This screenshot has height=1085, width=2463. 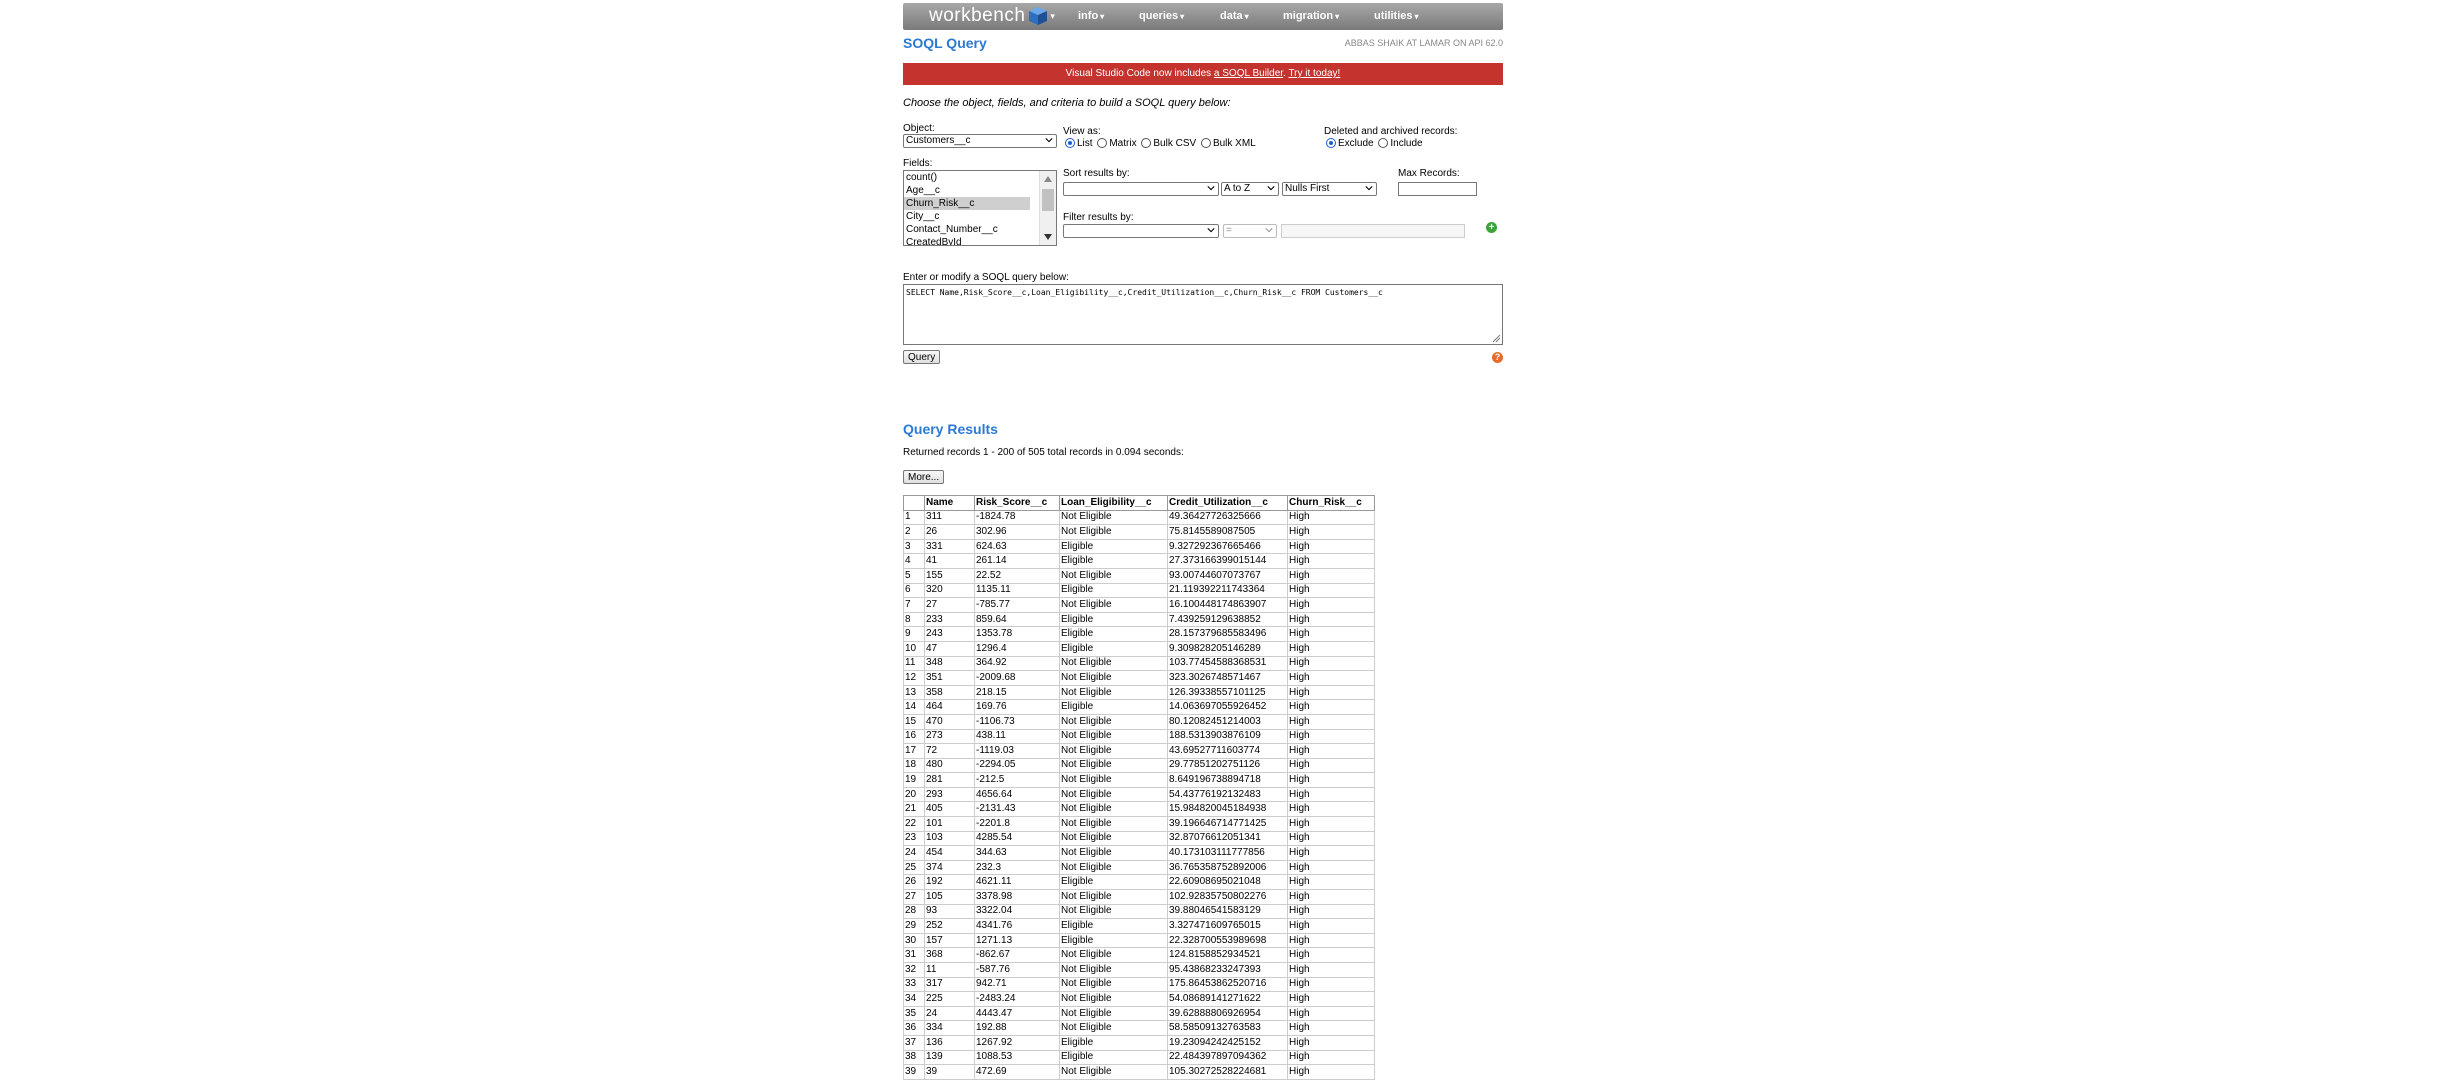 I want to click on table-cell: 21.119392211743364, so click(x=1227, y=590).